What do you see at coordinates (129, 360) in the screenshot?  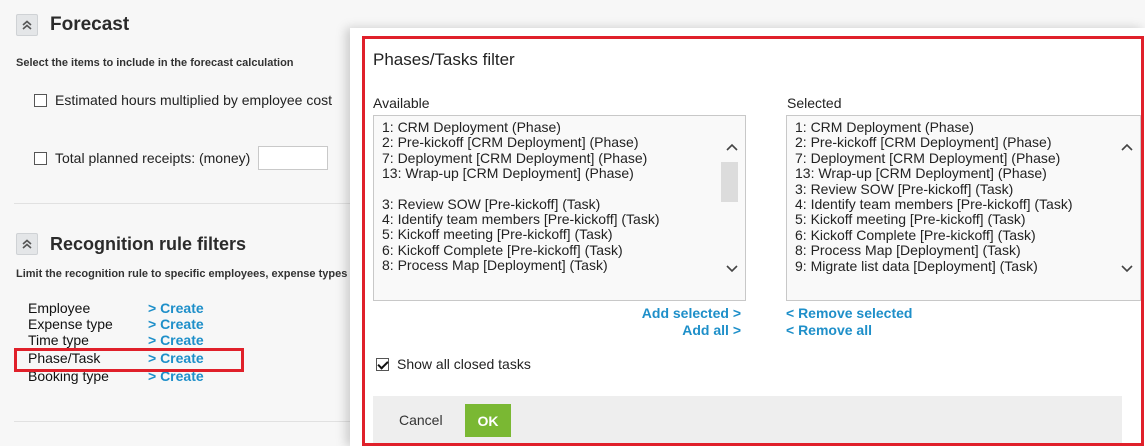 I see `phase-task-highlight` at bounding box center [129, 360].